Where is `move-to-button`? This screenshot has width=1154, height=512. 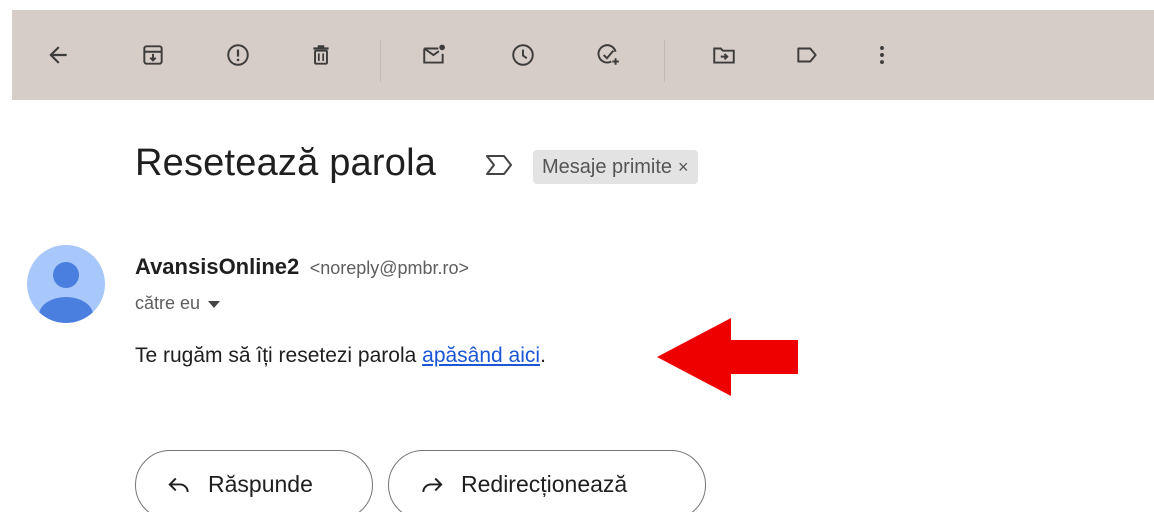
move-to-button is located at coordinates (724, 55).